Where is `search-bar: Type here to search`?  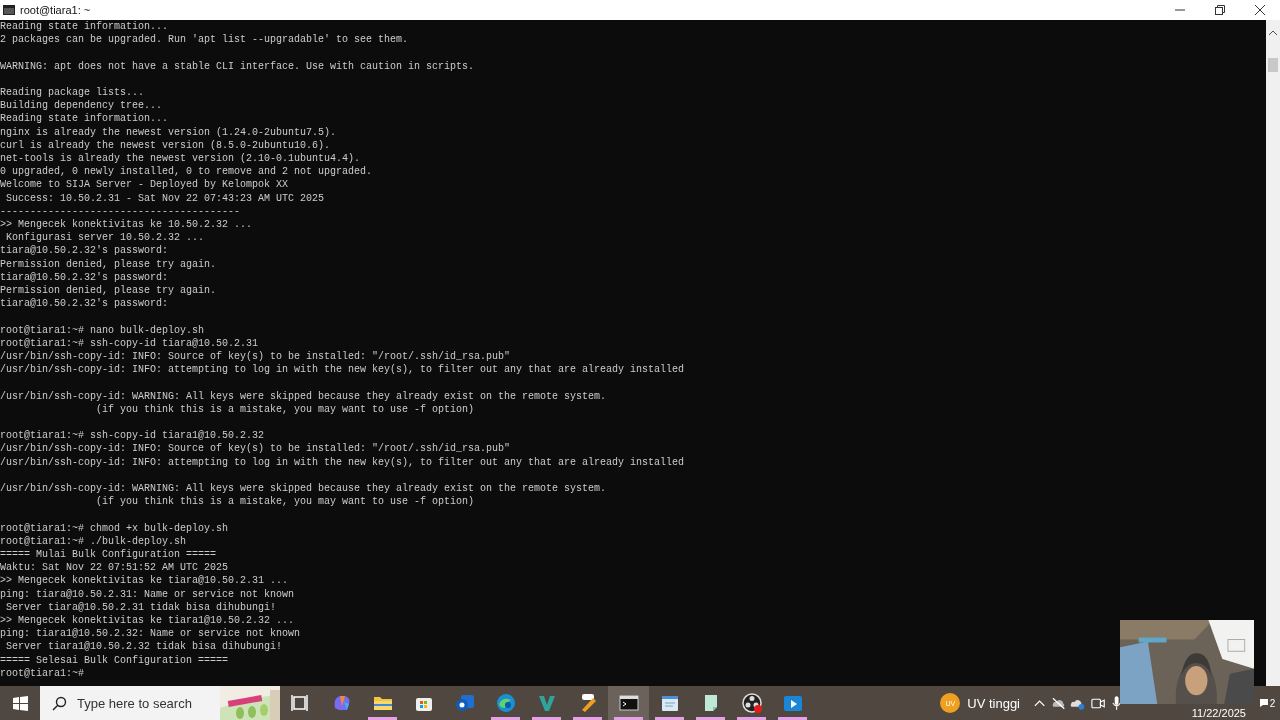
search-bar: Type here to search is located at coordinates (160, 703).